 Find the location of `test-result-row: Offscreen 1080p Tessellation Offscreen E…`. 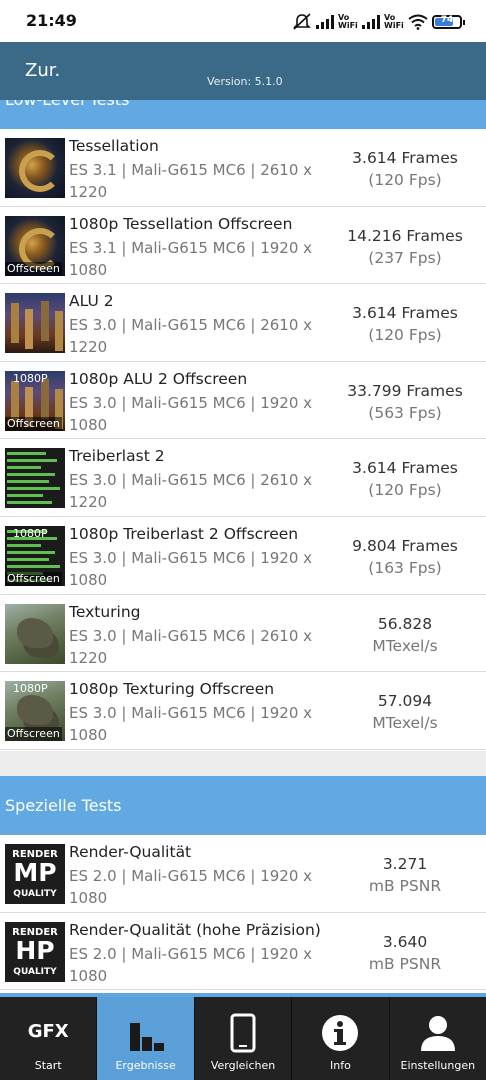

test-result-row: Offscreen 1080p Tessellation Offscreen E… is located at coordinates (243, 245).